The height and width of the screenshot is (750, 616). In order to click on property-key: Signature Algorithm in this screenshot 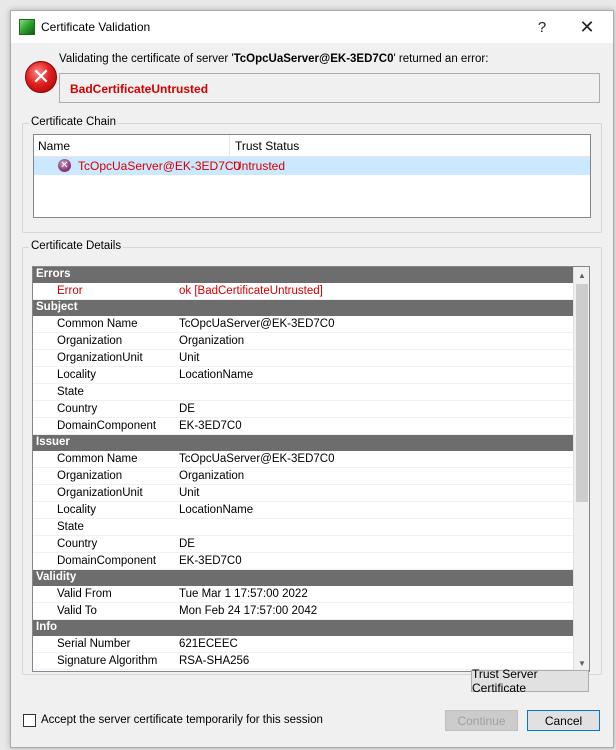, I will do `click(107, 661)`.